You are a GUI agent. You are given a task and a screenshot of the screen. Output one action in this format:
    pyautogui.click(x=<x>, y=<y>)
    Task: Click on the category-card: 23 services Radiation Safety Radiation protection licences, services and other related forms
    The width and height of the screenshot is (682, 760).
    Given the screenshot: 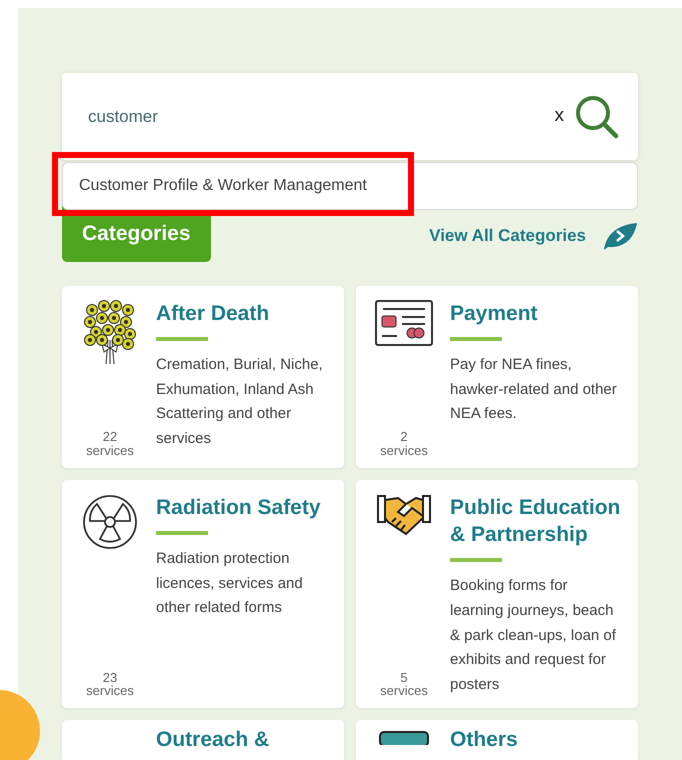 What is the action you would take?
    pyautogui.click(x=203, y=594)
    